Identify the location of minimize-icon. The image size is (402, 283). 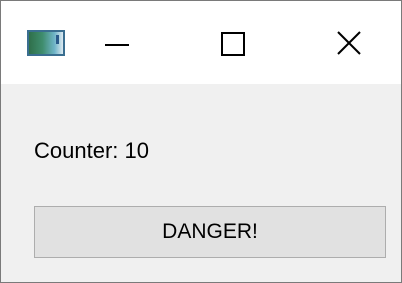
(117, 45).